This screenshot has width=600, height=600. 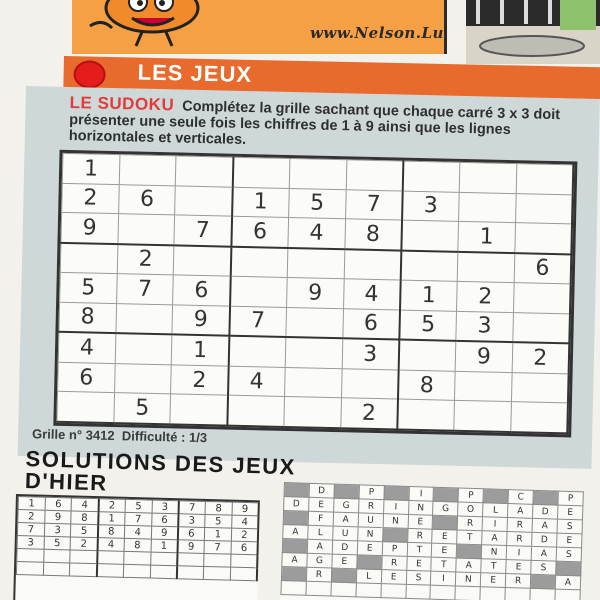 I want to click on sudoku-cell: 9, so click(x=484, y=357).